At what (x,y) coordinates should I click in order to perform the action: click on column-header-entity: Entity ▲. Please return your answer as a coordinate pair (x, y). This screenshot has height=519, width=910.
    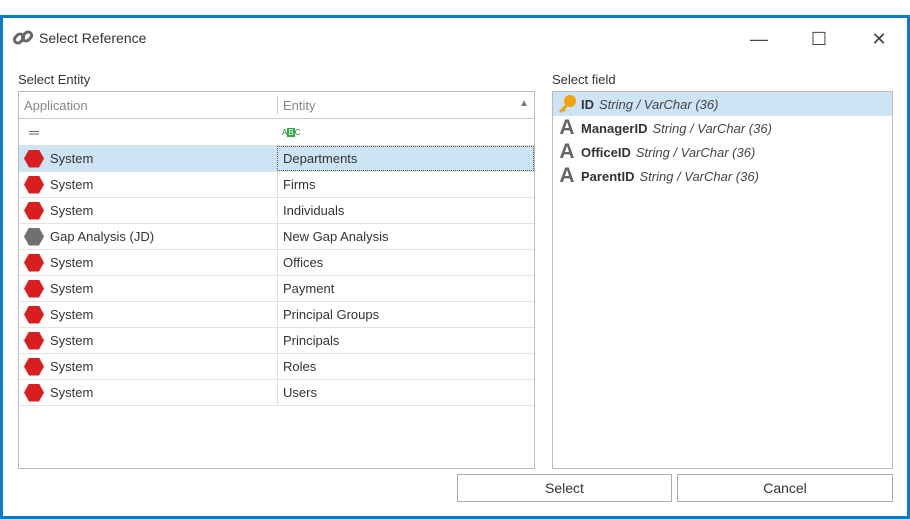
    Looking at the image, I should click on (405, 105).